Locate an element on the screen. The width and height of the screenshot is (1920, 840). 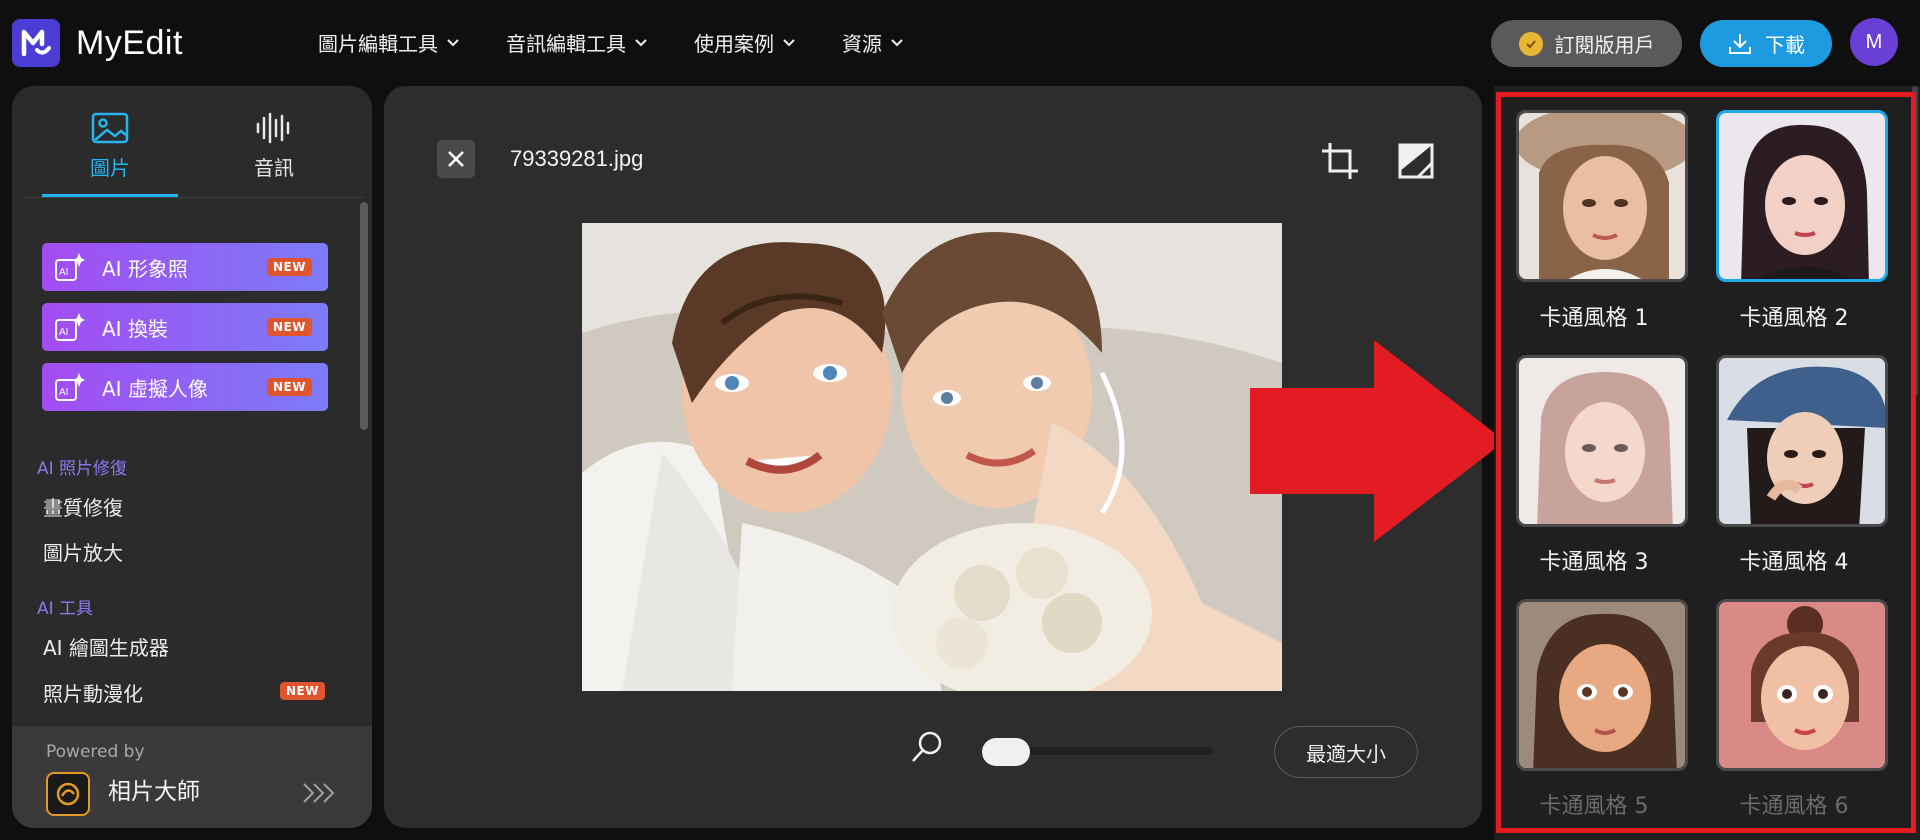
app-name: MyEdit is located at coordinates (129, 42).